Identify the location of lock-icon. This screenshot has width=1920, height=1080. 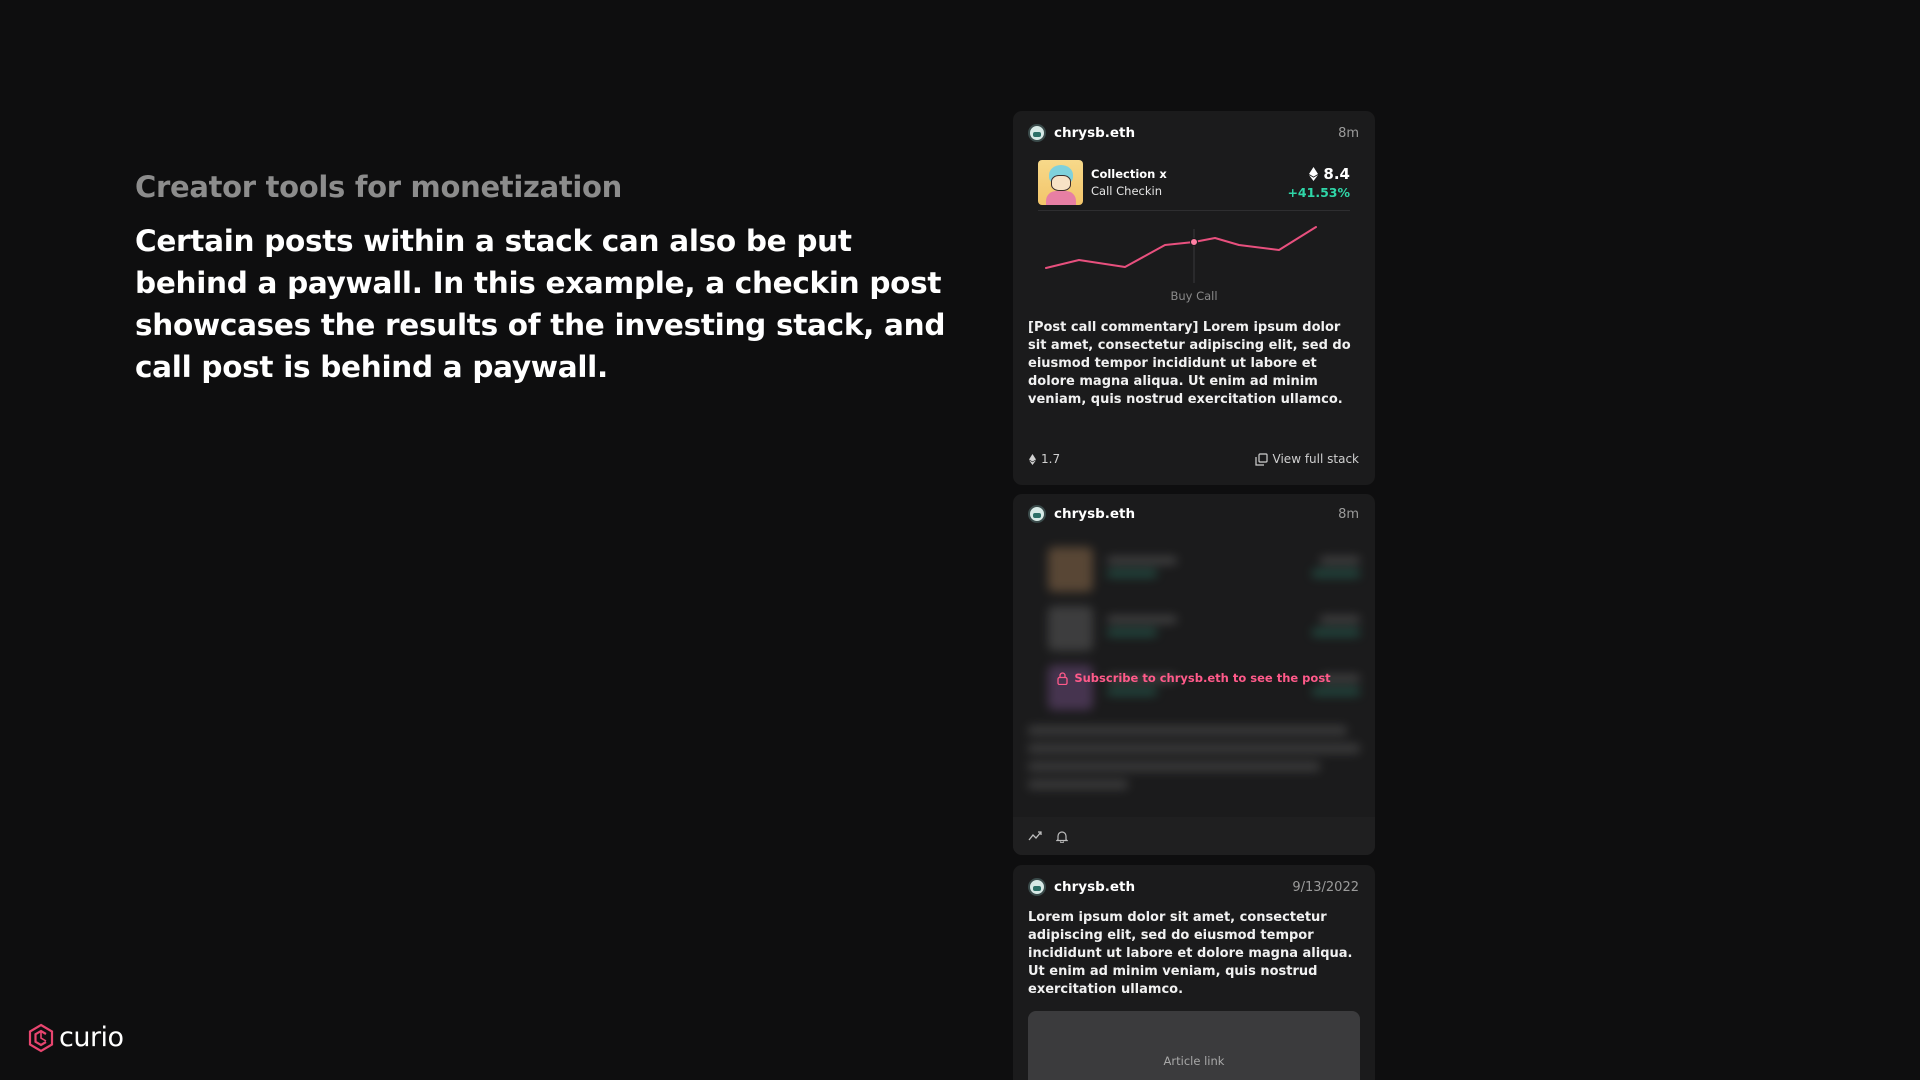
(1062, 678).